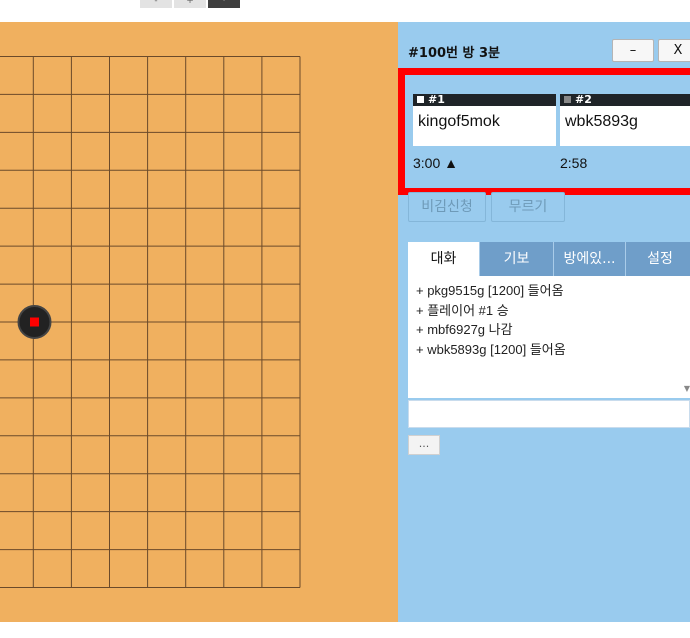 This screenshot has width=690, height=638. Describe the element at coordinates (345, 11) in the screenshot. I see `top-toolbar: - + ·` at that location.